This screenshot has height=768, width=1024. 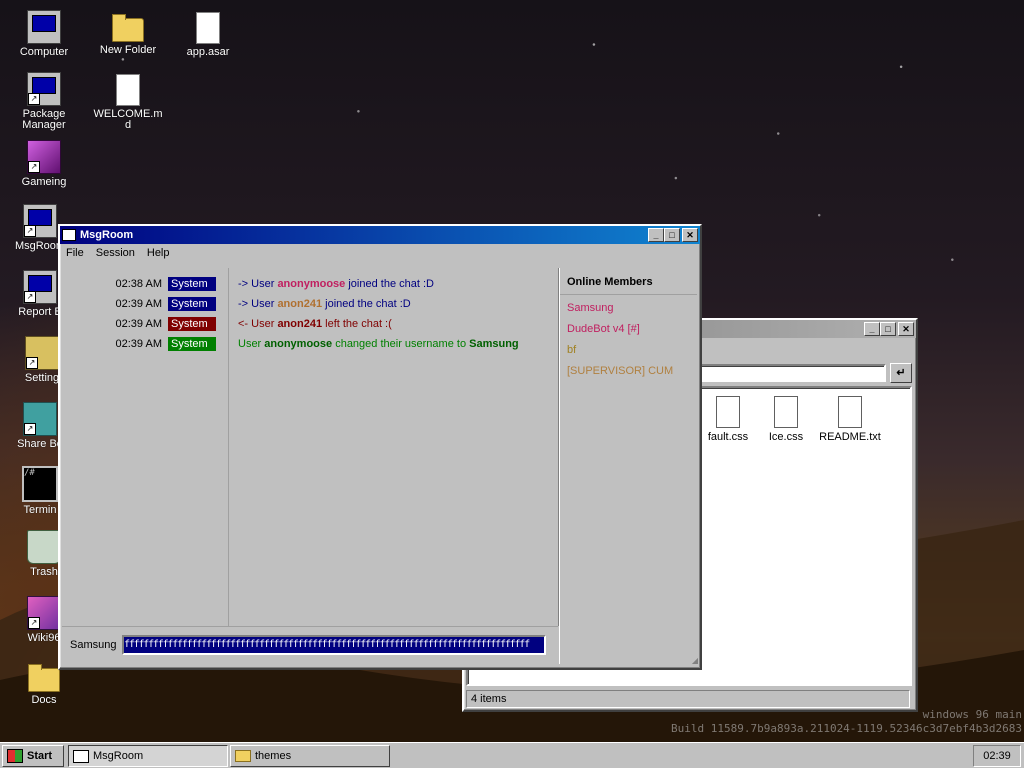 I want to click on clock: 02:39, so click(x=997, y=756).